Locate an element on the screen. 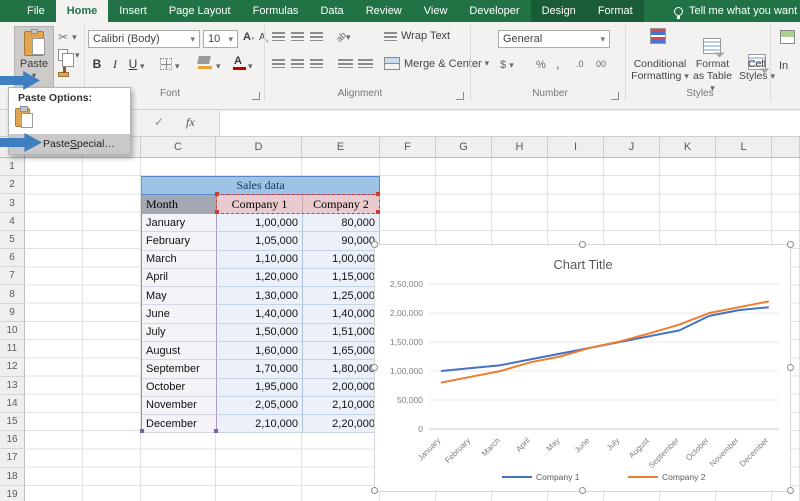 This screenshot has width=800, height=501. merge-center-button: Merge & Center ▾ is located at coordinates (436, 63).